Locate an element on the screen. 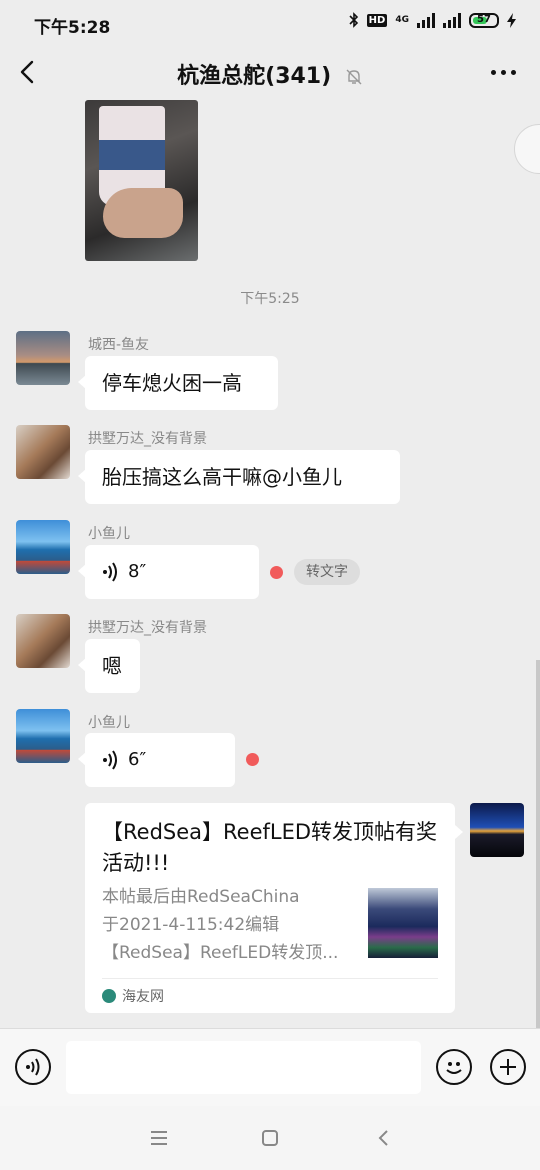 Image resolution: width=540 pixels, height=1170 pixels. signal-icon is located at coordinates (426, 20).